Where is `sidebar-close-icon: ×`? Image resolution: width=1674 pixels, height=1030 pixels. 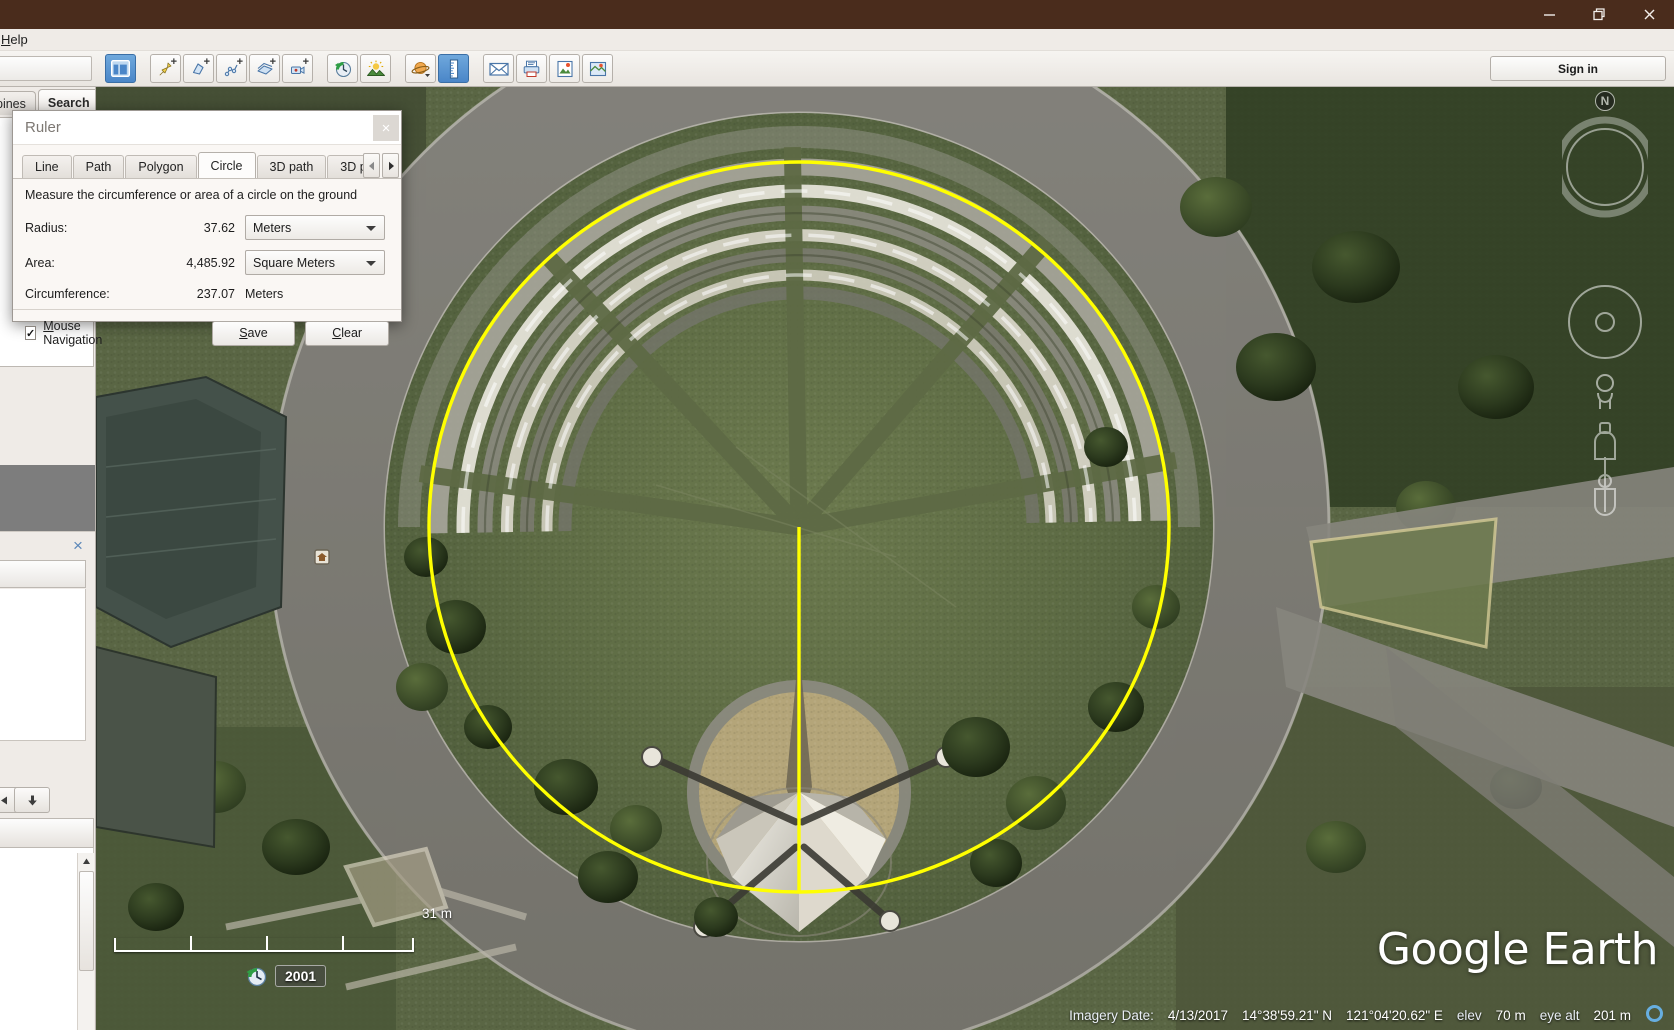 sidebar-close-icon: × is located at coordinates (78, 545).